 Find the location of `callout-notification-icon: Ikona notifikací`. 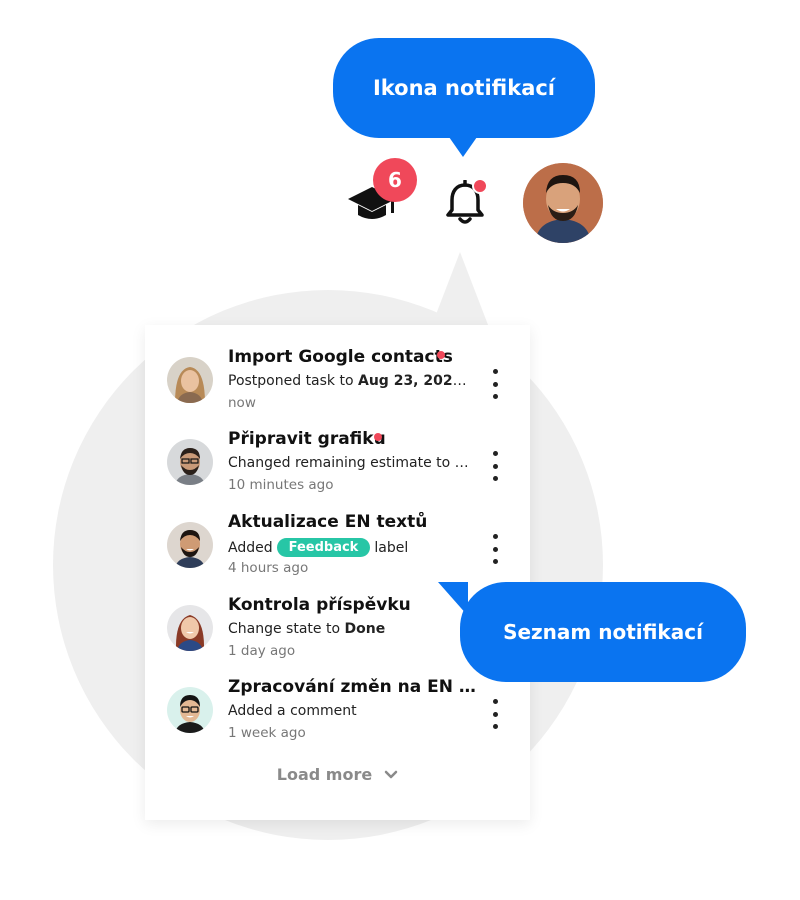

callout-notification-icon: Ikona notifikací is located at coordinates (464, 88).